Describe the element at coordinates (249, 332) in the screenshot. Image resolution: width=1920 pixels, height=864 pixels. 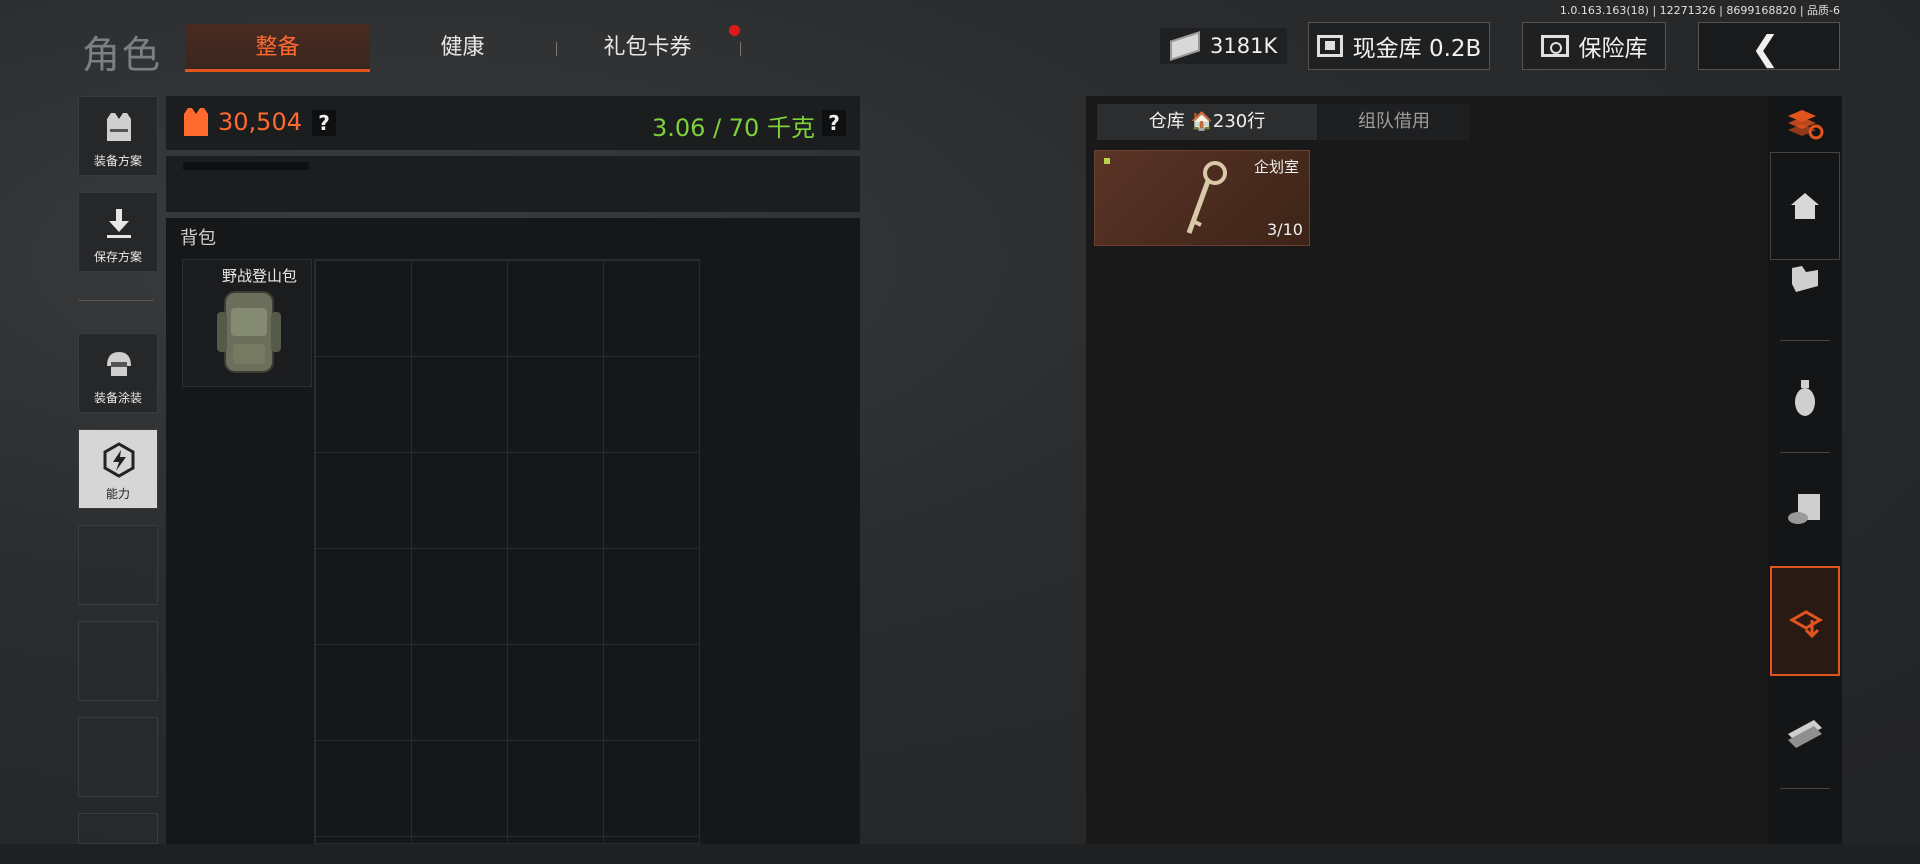
I see `backpack-icon` at that location.